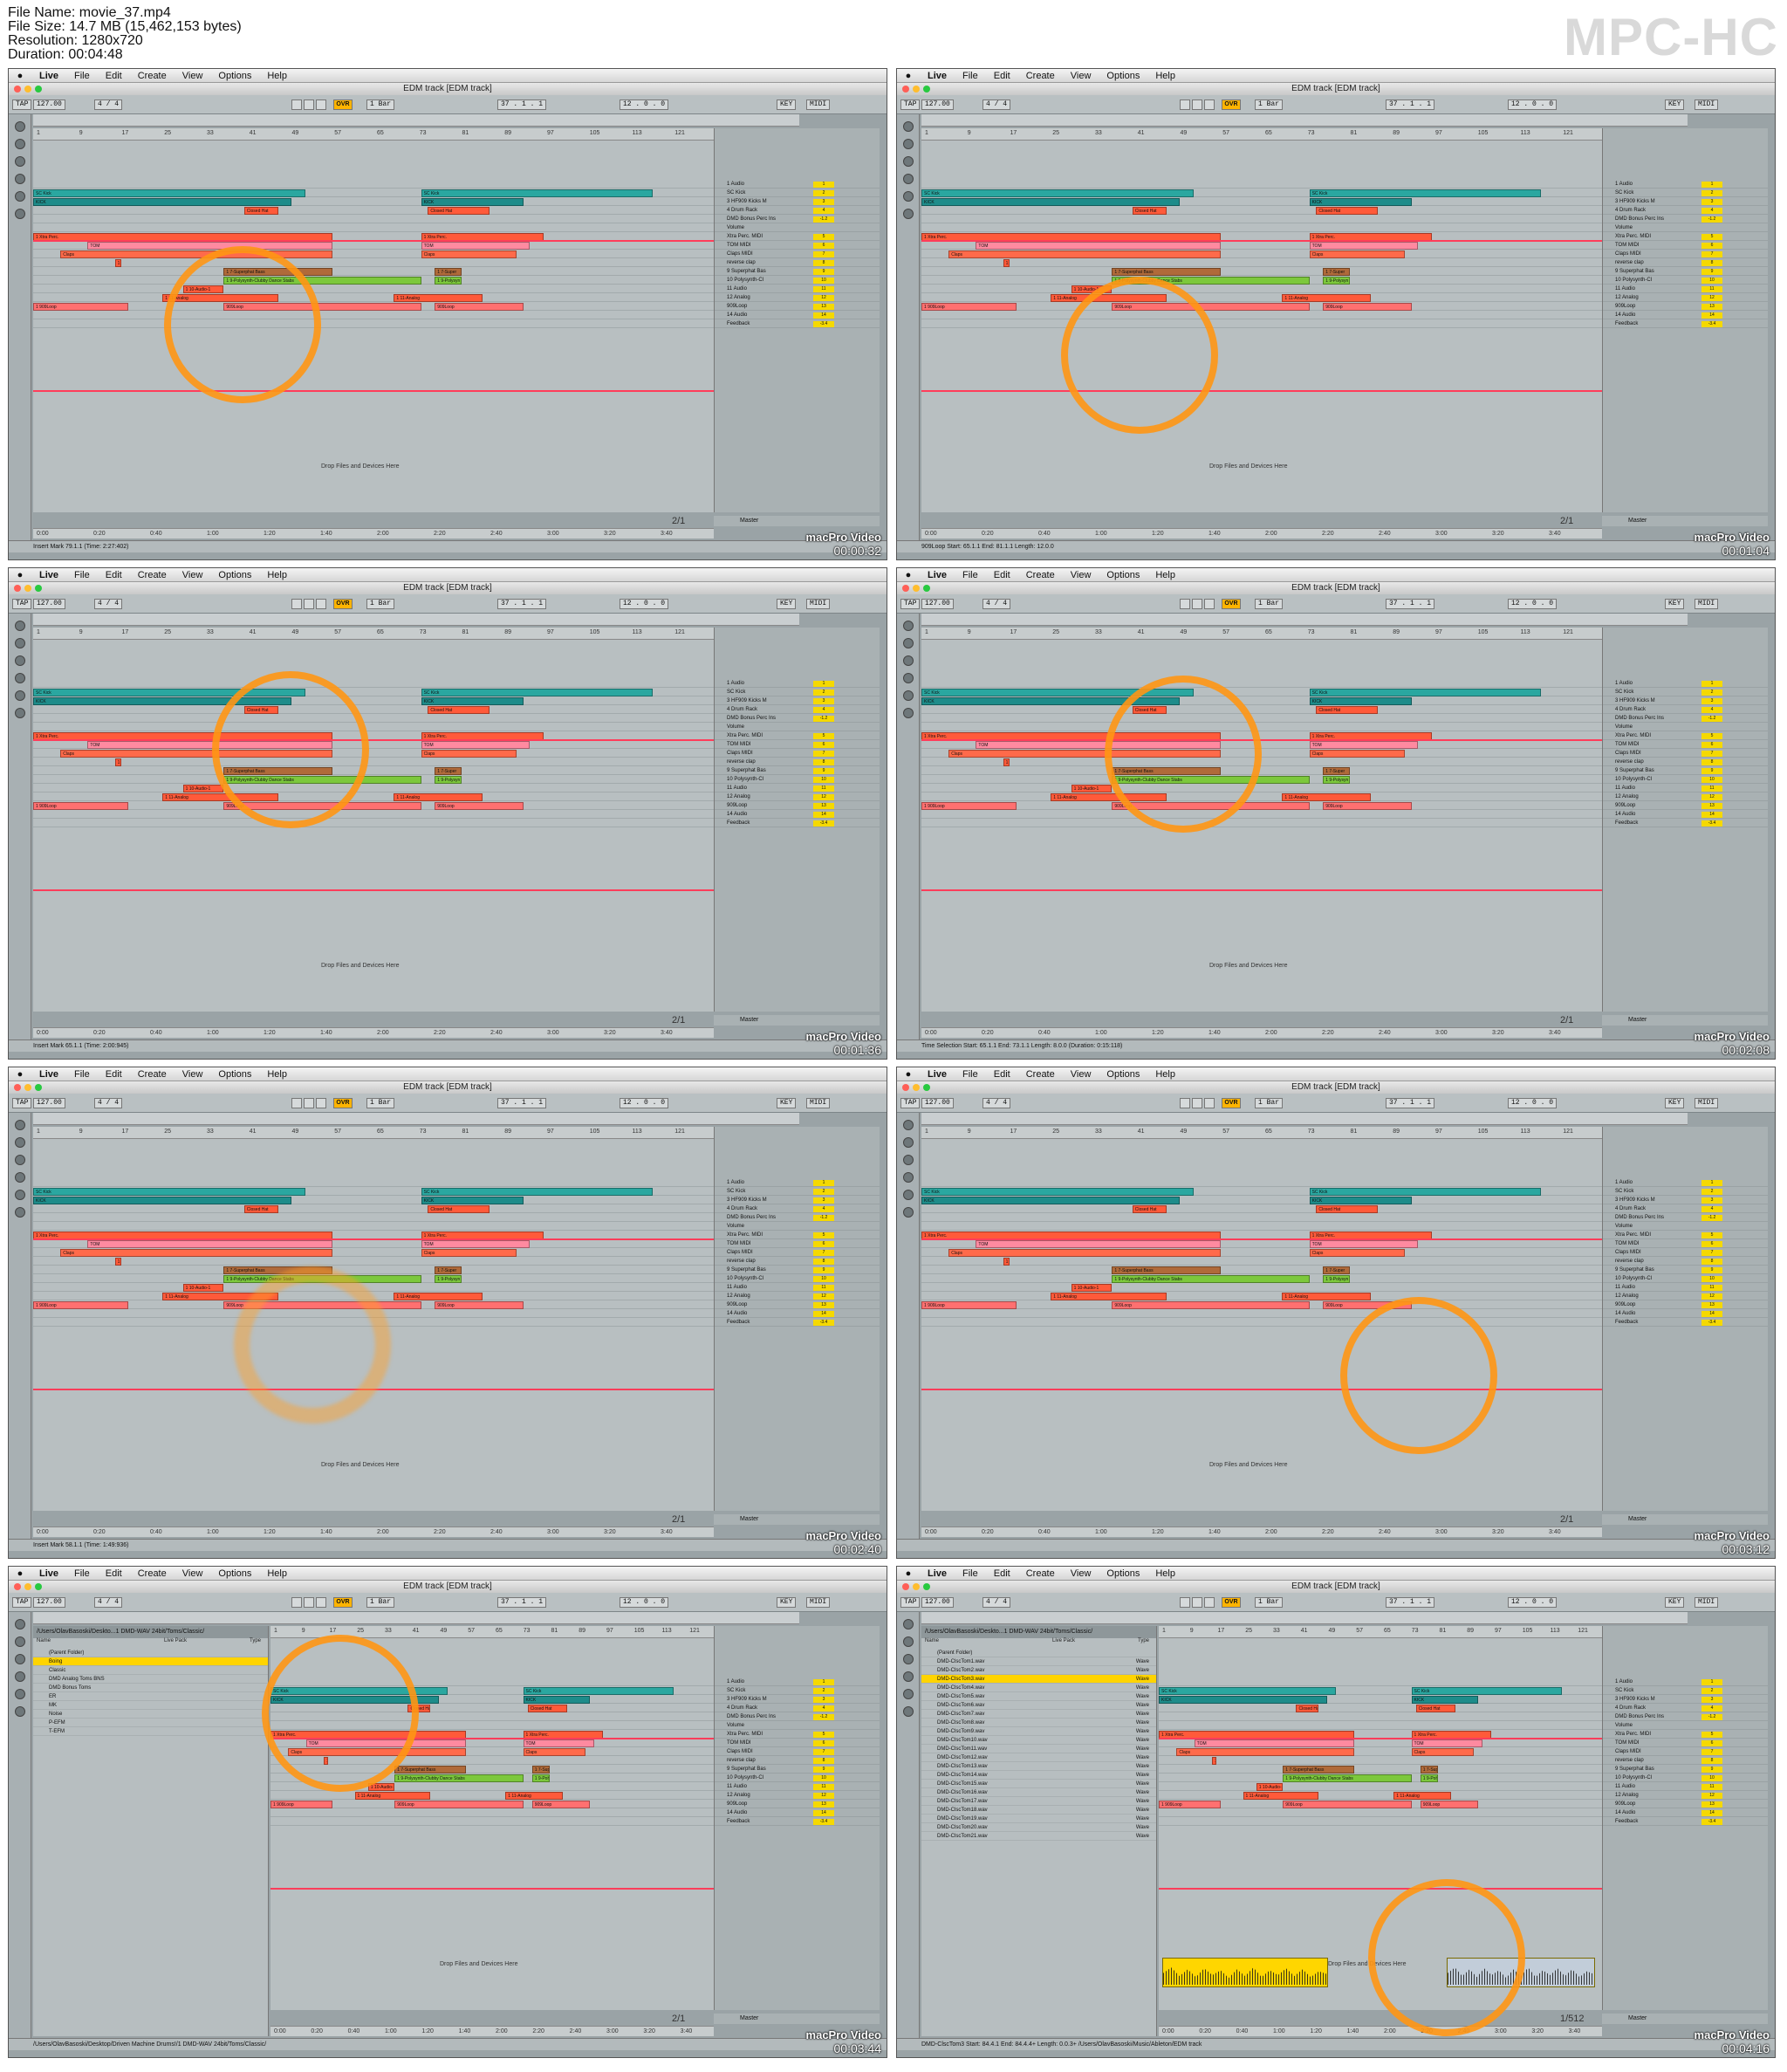 The image size is (1787, 2072). I want to click on record-button, so click(1210, 604).